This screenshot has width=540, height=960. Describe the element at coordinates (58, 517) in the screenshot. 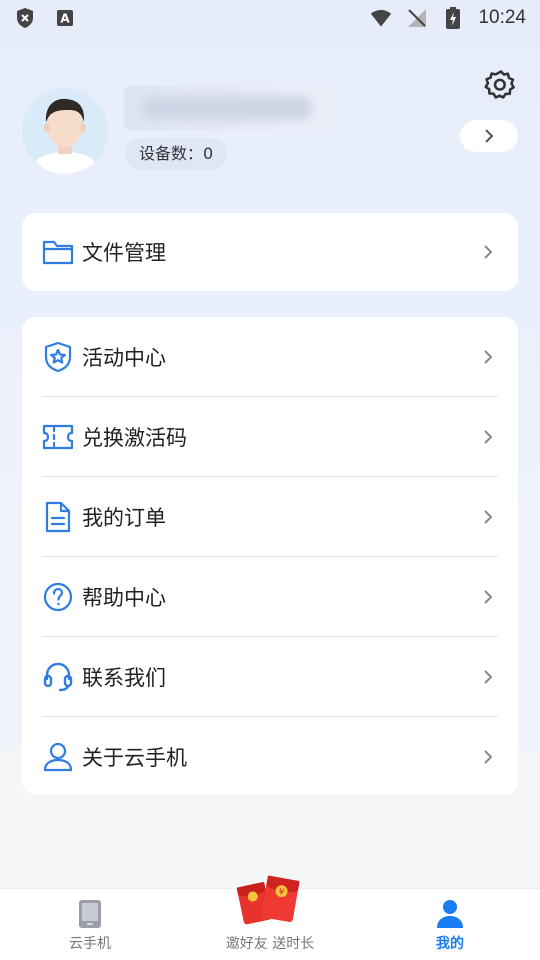

I see `document-icon` at that location.